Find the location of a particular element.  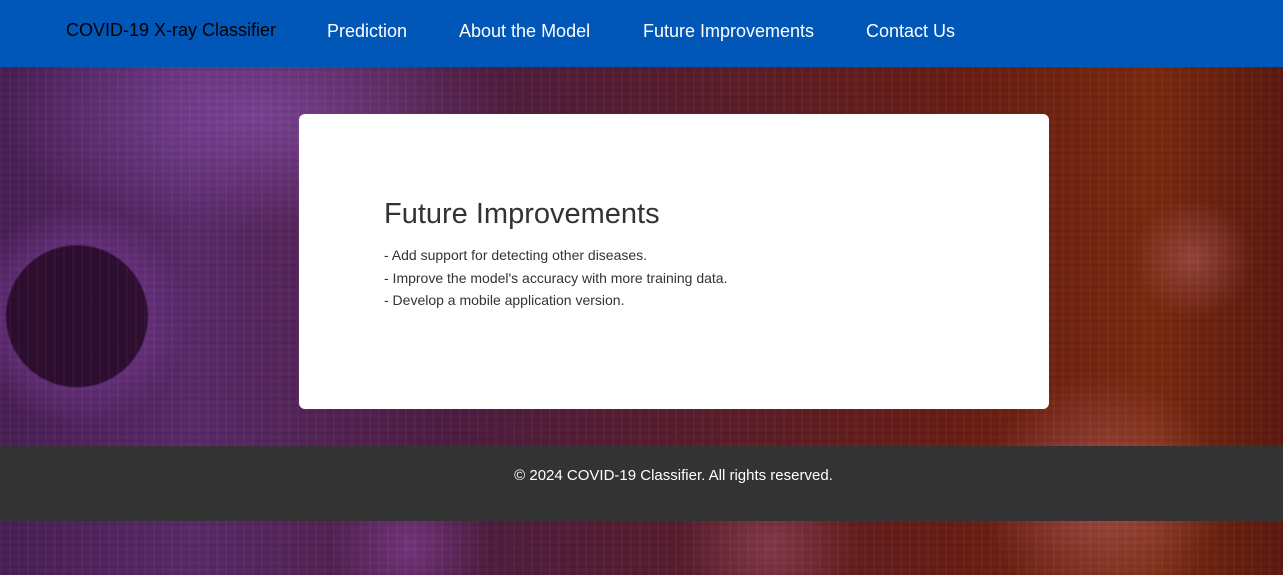

nav-link-future-improvements: Future Improvements is located at coordinates (728, 31).